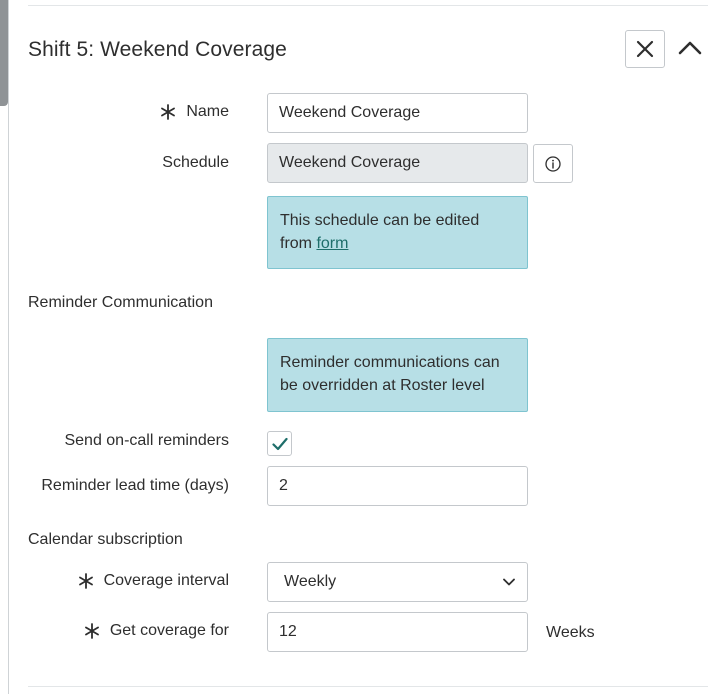 The width and height of the screenshot is (719, 694). I want to click on check-icon, so click(279, 443).